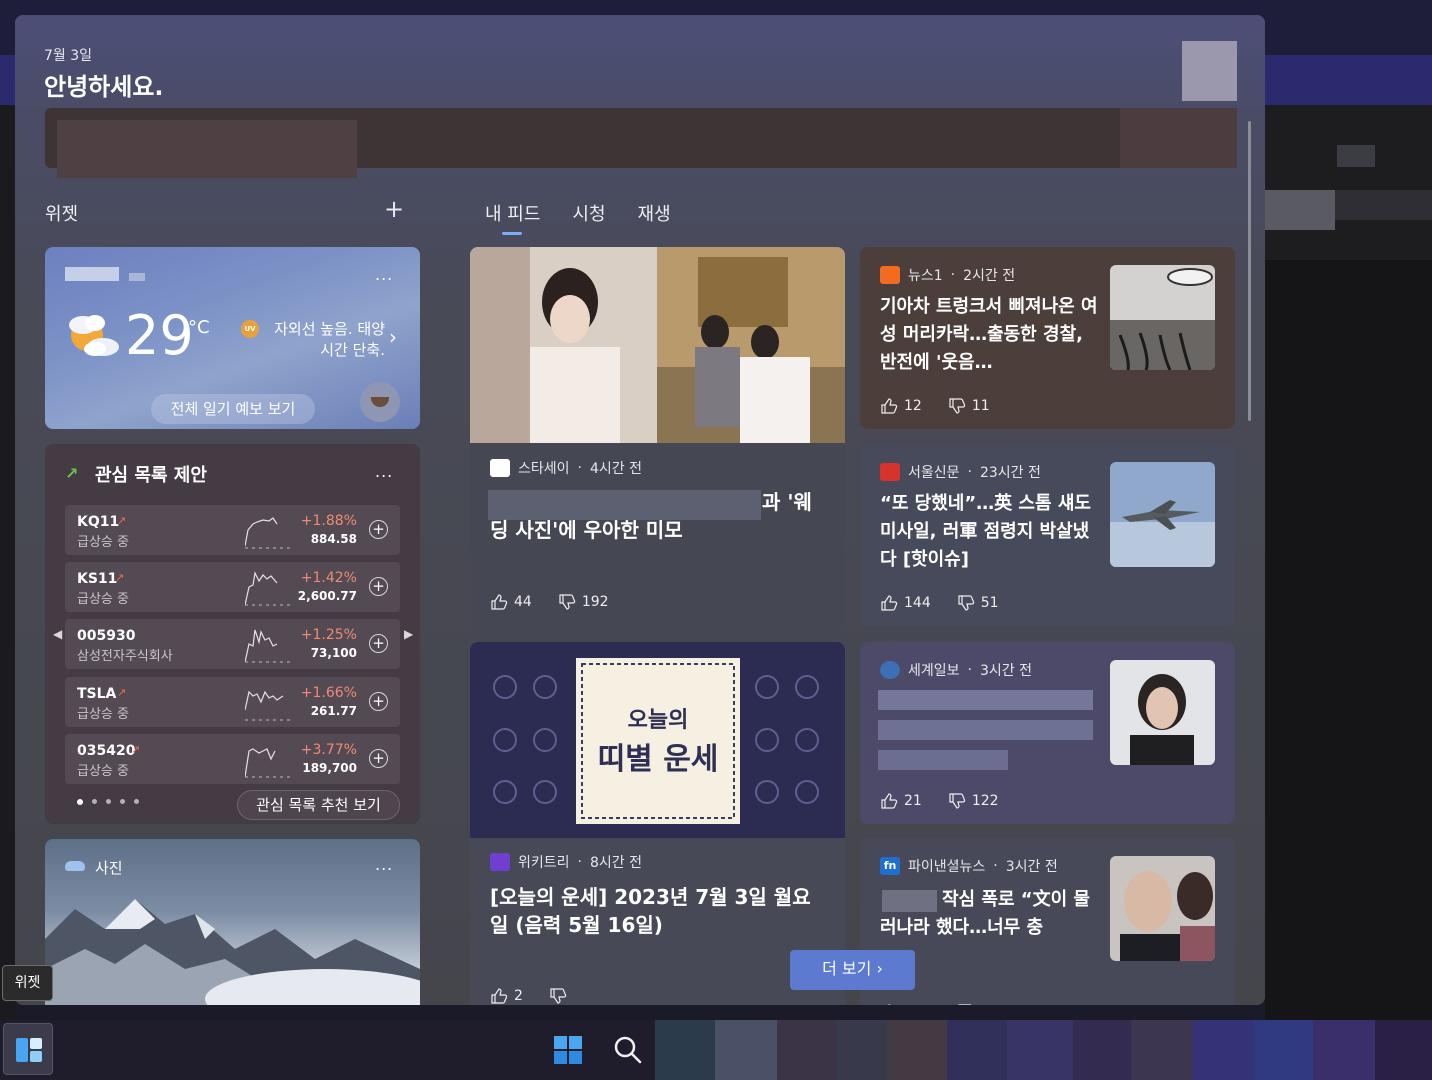 The height and width of the screenshot is (1080, 1432). What do you see at coordinates (568, 1050) in the screenshot?
I see `start-icon` at bounding box center [568, 1050].